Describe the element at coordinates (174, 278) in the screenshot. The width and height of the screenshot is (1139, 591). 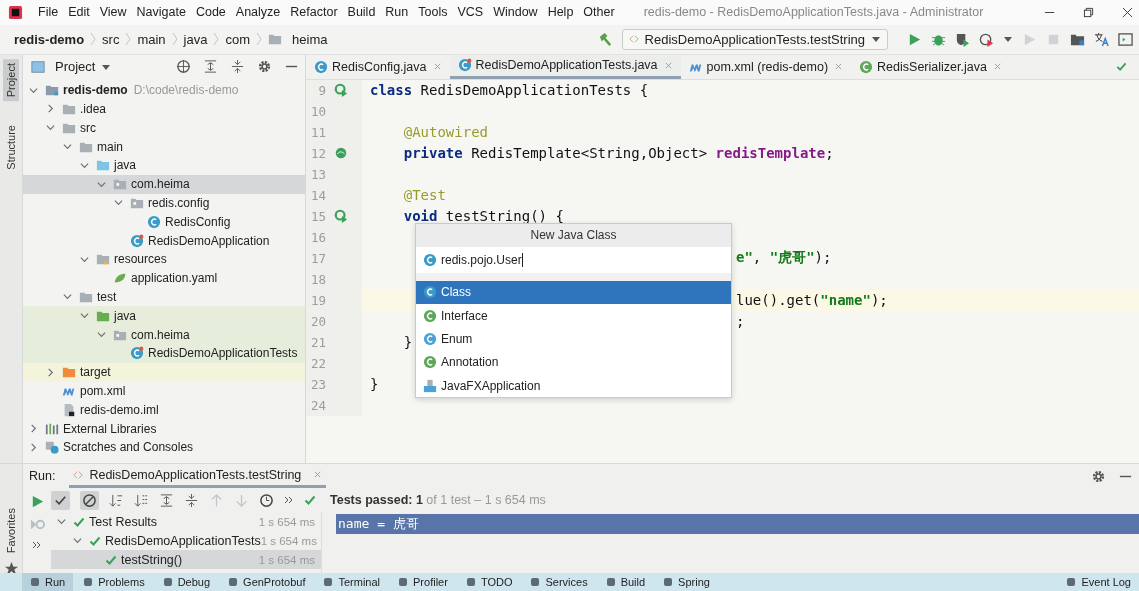
I see `tree-item: application.yaml` at that location.